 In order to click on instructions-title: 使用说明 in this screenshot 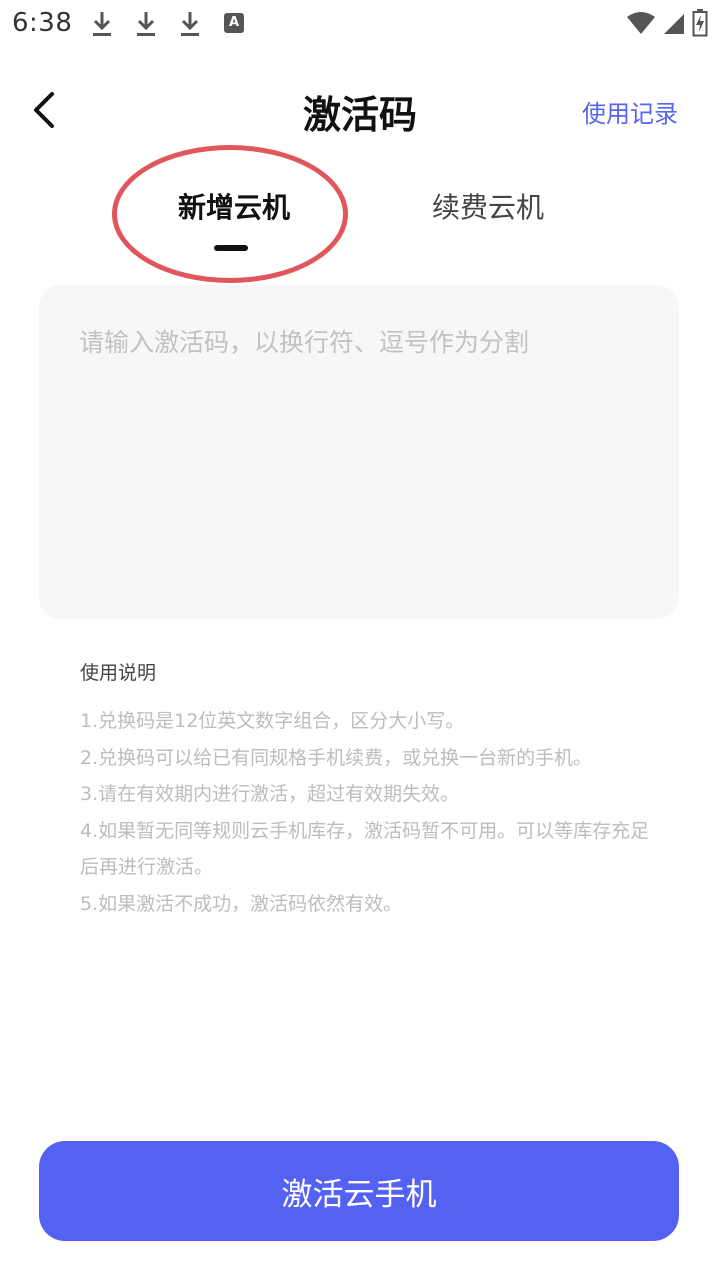, I will do `click(118, 673)`.